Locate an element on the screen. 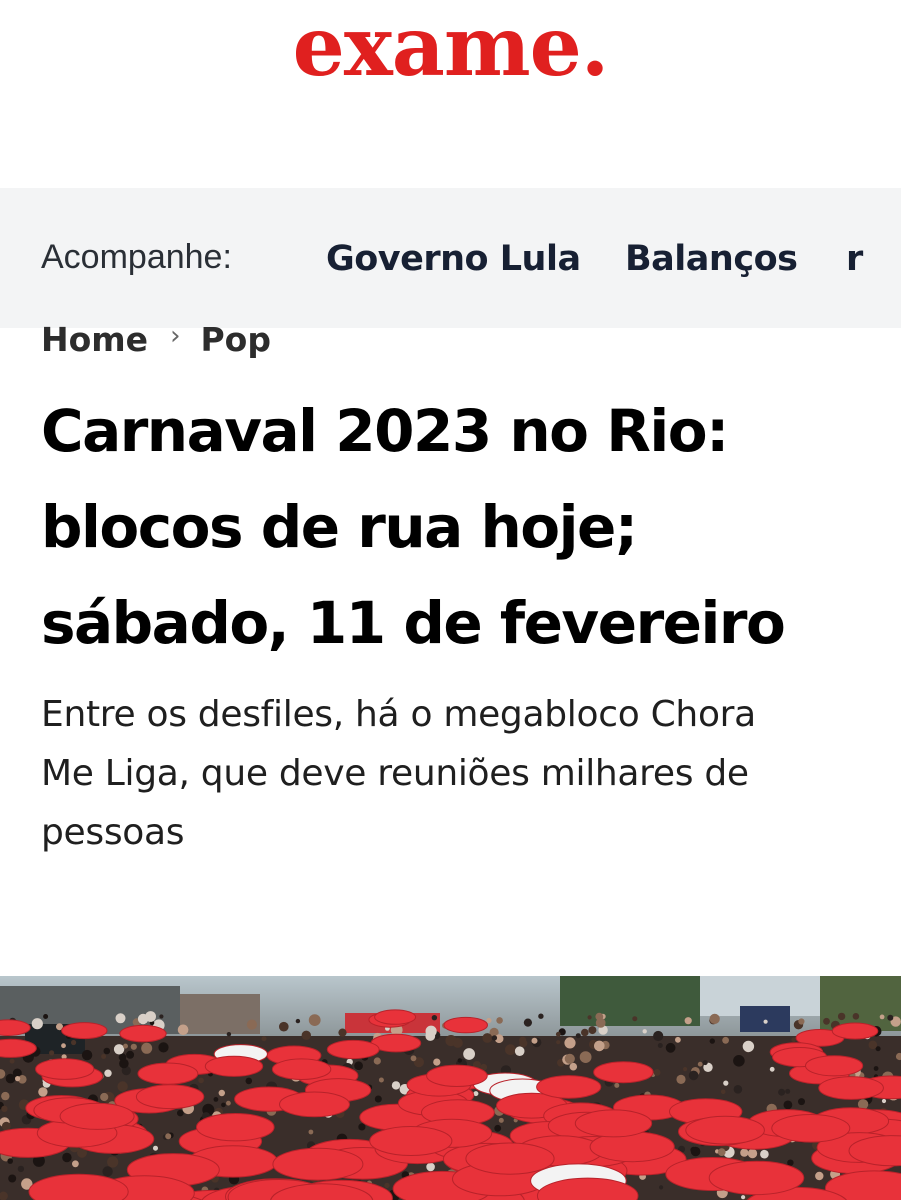 The image size is (901, 1200). breadcrumb: Home › Pop is located at coordinates (156, 340).